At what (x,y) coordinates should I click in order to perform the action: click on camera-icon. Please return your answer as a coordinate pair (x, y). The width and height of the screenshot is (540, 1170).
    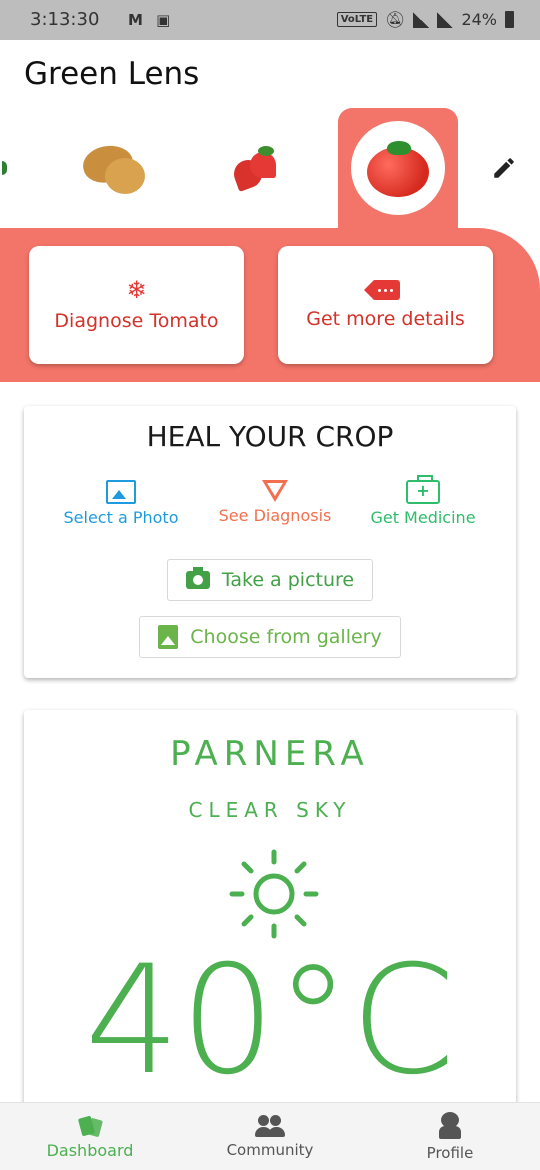
    Looking at the image, I should click on (197, 578).